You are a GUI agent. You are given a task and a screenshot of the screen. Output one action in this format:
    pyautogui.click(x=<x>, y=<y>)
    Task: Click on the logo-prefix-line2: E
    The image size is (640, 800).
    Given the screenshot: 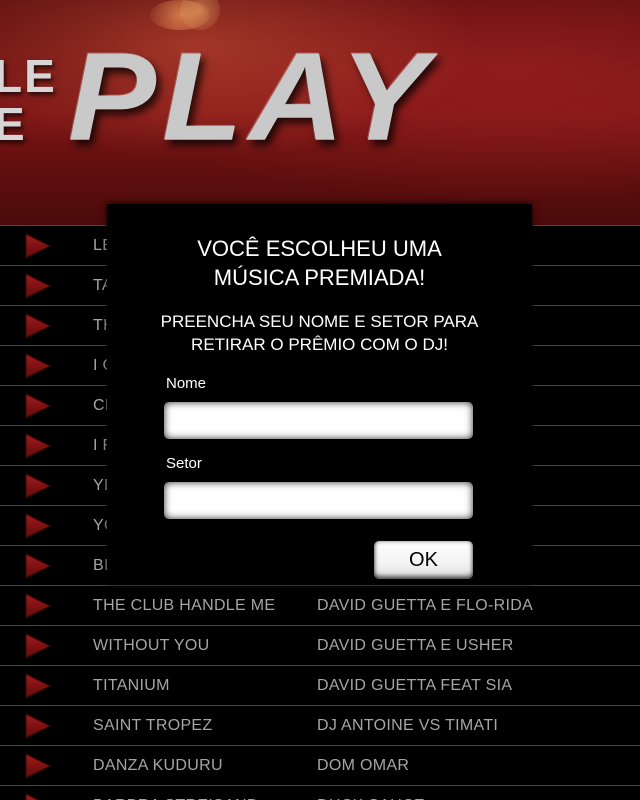 What is the action you would take?
    pyautogui.click(x=13, y=124)
    